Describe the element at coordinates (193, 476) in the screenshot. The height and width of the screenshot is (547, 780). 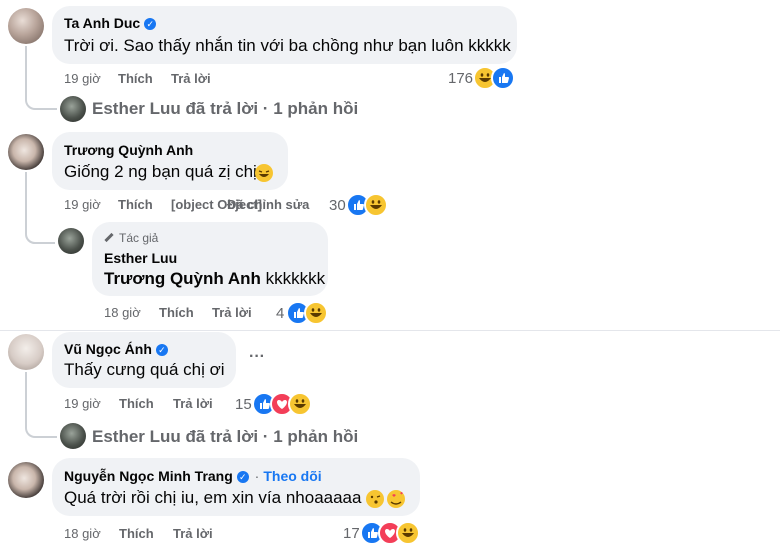
I see `comment-author: Nguyễn Ngọc Minh Trang ✓ · Theo dõi` at that location.